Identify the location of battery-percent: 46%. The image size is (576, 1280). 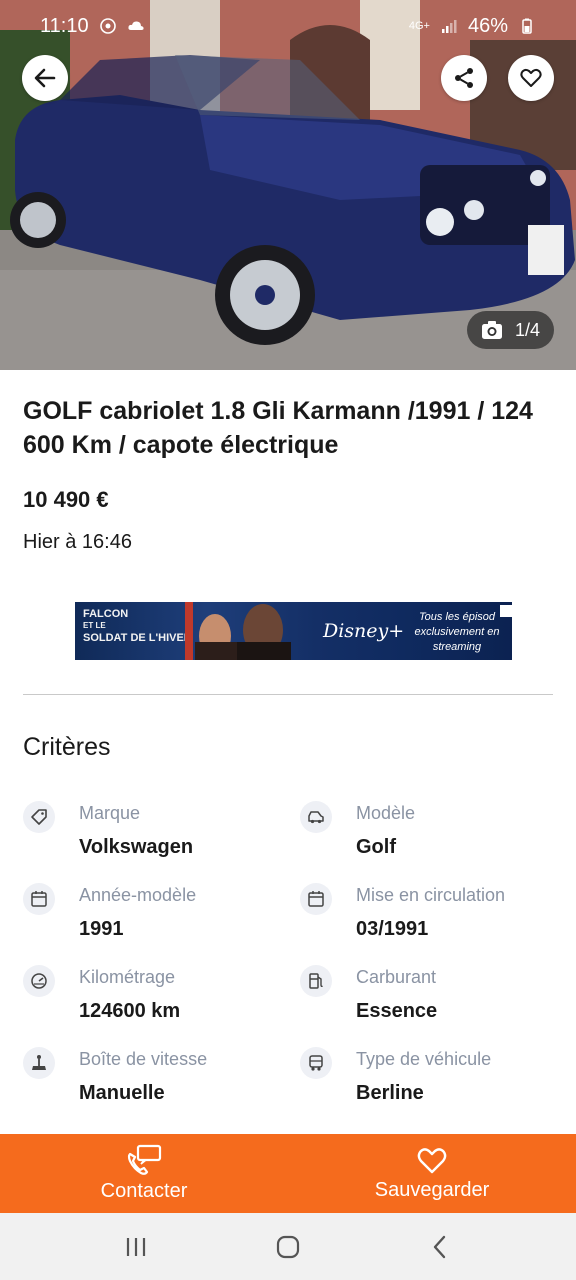
(487, 25).